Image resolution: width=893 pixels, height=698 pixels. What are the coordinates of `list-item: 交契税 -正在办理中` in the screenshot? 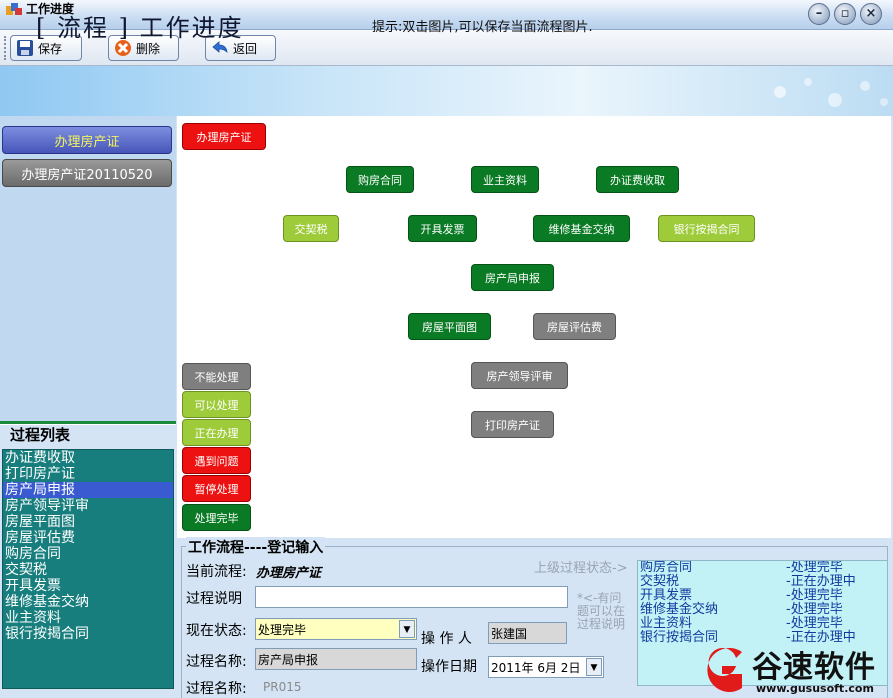 It's located at (748, 581).